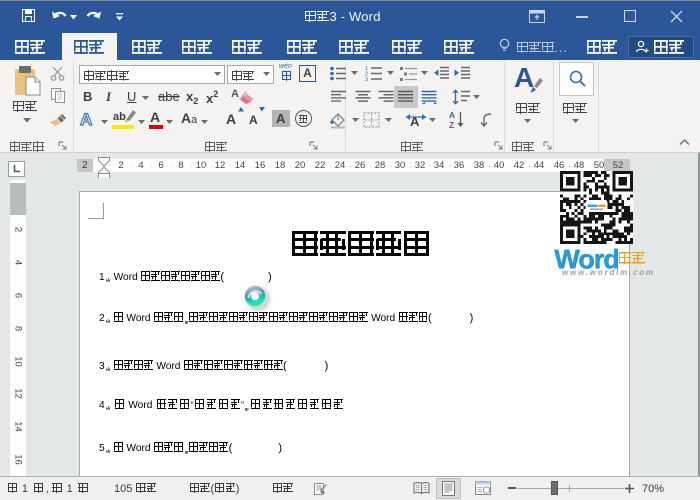 The height and width of the screenshot is (500, 700). What do you see at coordinates (451, 124) in the screenshot?
I see `svg-text: Z` at bounding box center [451, 124].